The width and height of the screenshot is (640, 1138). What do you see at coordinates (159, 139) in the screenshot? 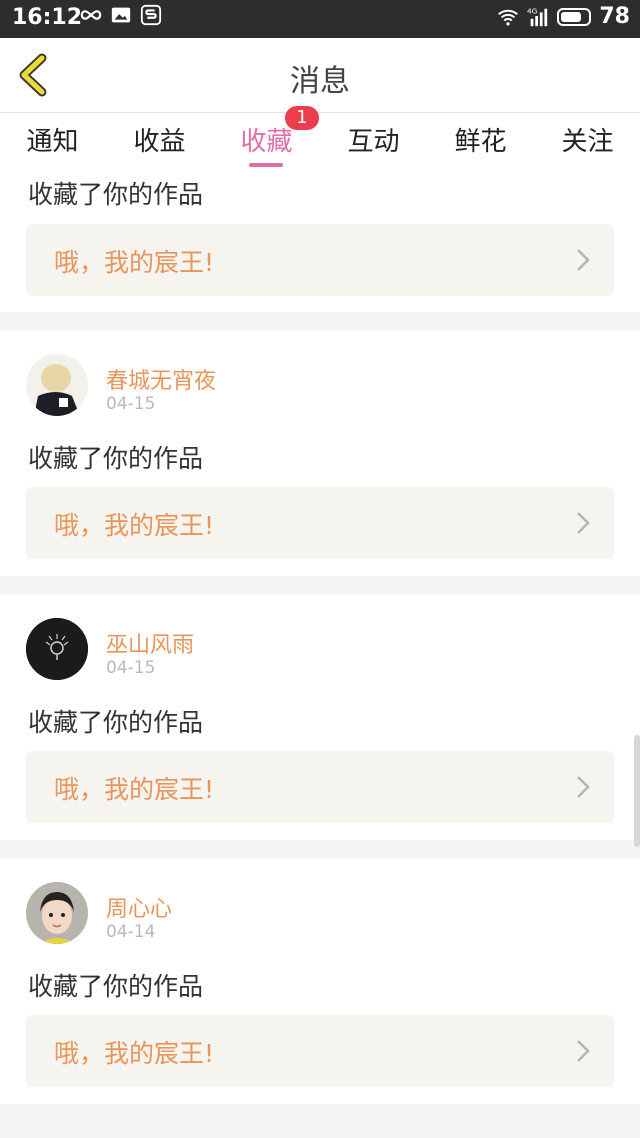
I see `tab-earnings: 收益` at bounding box center [159, 139].